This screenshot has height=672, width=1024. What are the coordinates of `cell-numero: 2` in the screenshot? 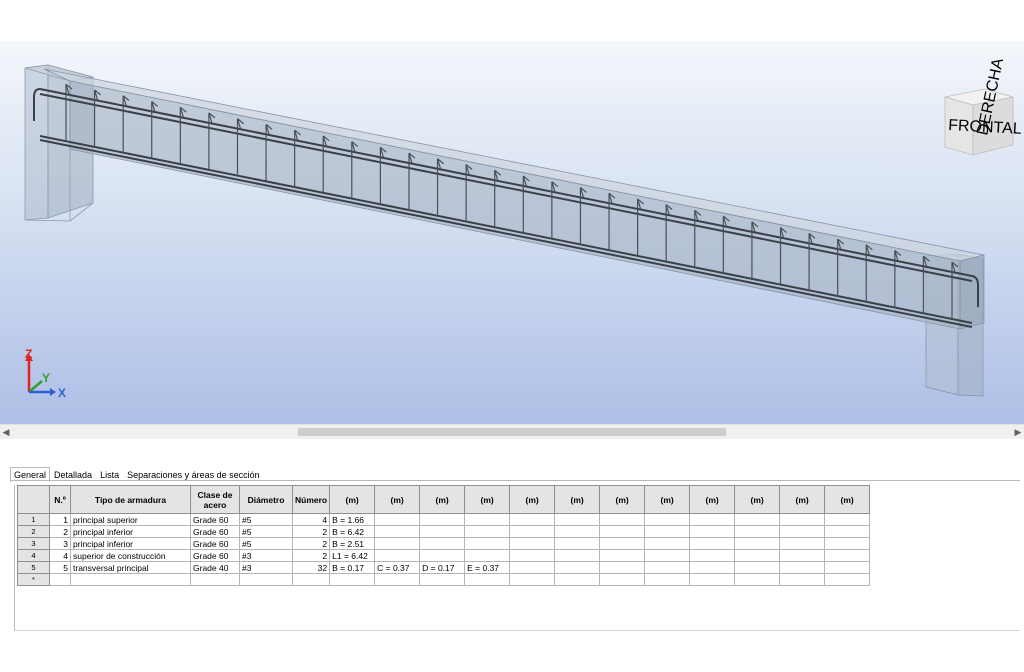 It's located at (311, 555).